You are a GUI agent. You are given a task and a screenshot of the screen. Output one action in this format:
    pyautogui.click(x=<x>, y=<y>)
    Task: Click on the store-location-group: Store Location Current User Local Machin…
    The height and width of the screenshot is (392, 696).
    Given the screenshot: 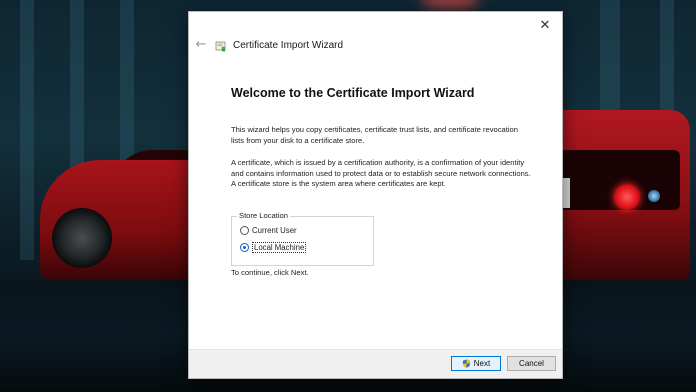 What is the action you would take?
    pyautogui.click(x=302, y=238)
    